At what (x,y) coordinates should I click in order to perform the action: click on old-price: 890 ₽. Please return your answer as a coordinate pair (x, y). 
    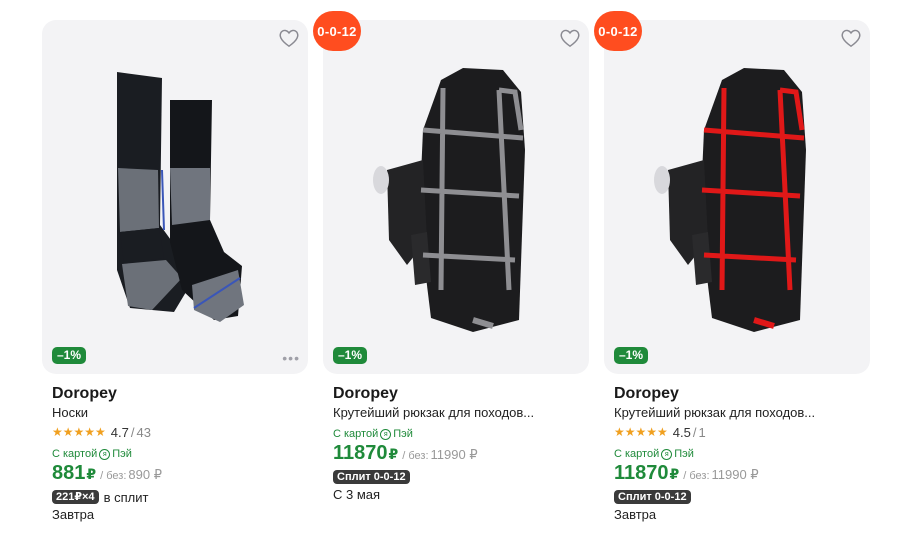
    Looking at the image, I should click on (145, 474).